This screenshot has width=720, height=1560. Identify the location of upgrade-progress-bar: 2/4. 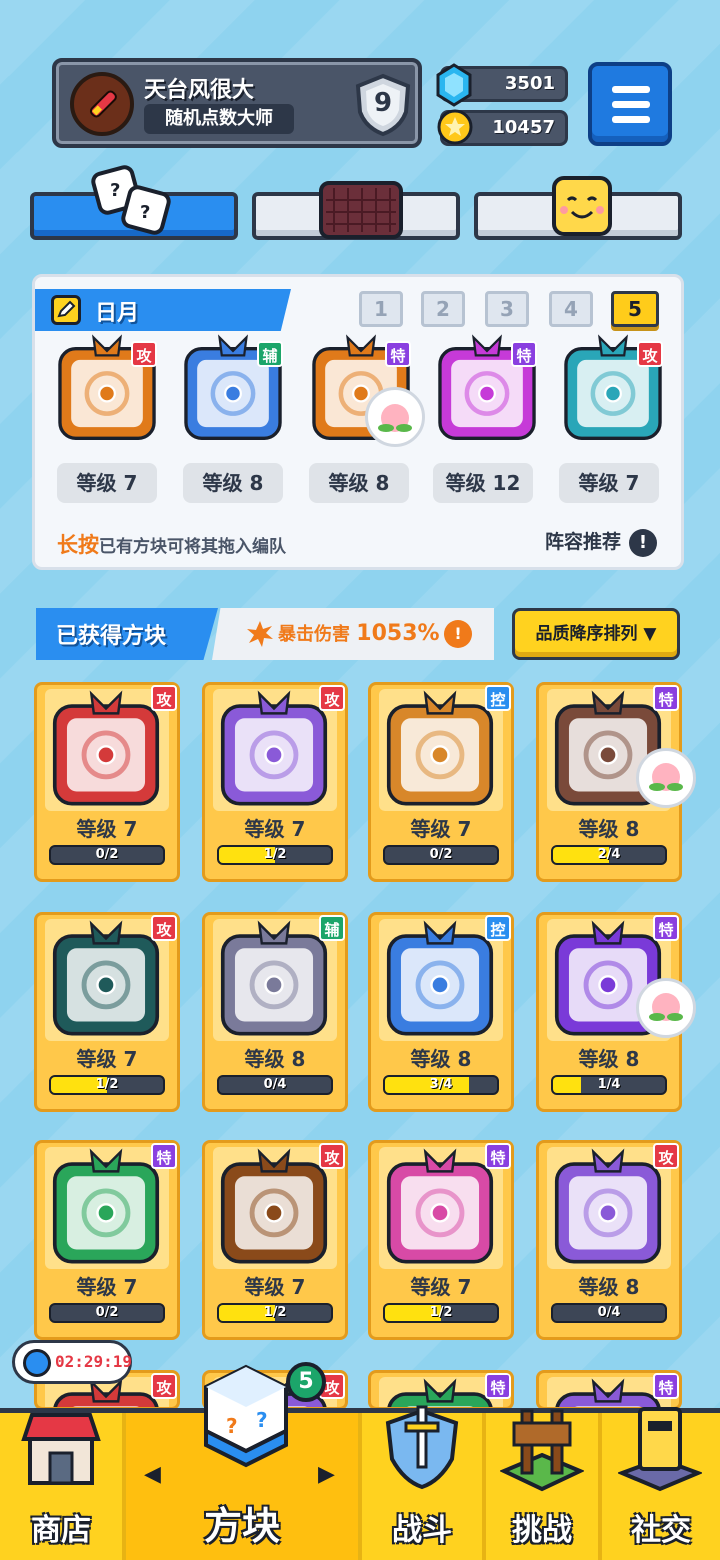
(609, 855).